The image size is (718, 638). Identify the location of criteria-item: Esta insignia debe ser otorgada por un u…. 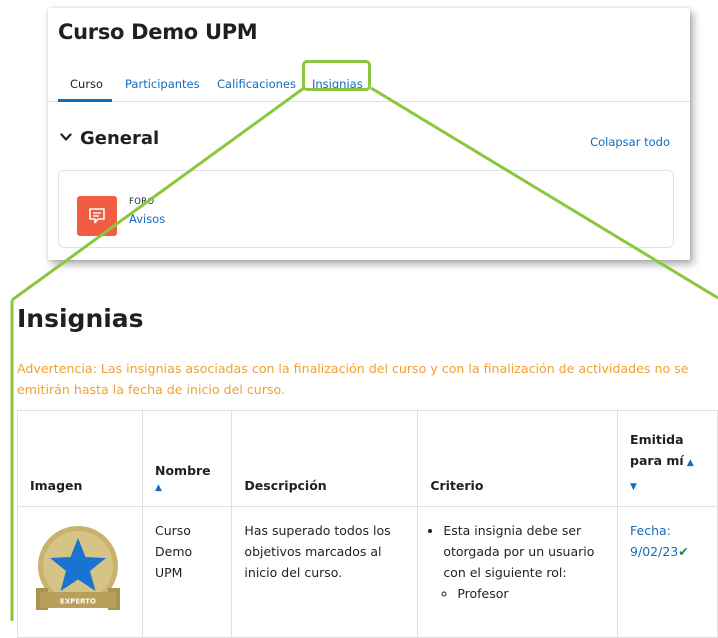
(524, 562).